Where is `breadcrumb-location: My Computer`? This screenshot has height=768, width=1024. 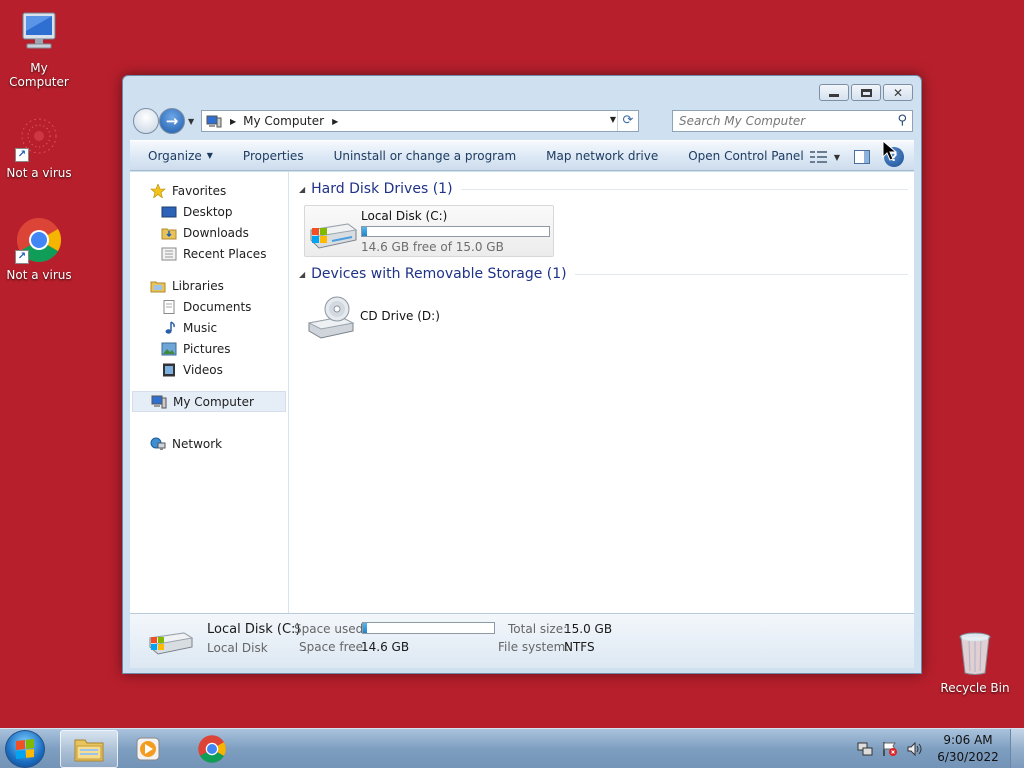
breadcrumb-location: My Computer is located at coordinates (283, 121).